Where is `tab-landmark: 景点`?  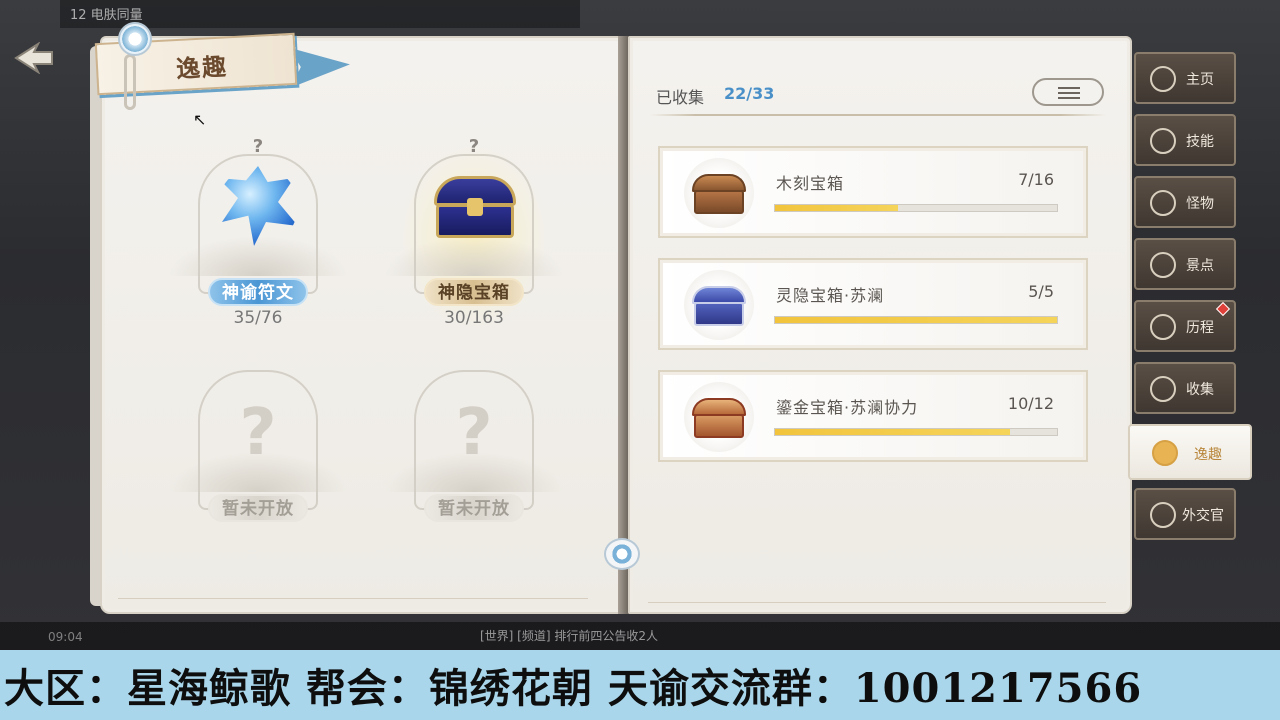 tab-landmark: 景点 is located at coordinates (1185, 264).